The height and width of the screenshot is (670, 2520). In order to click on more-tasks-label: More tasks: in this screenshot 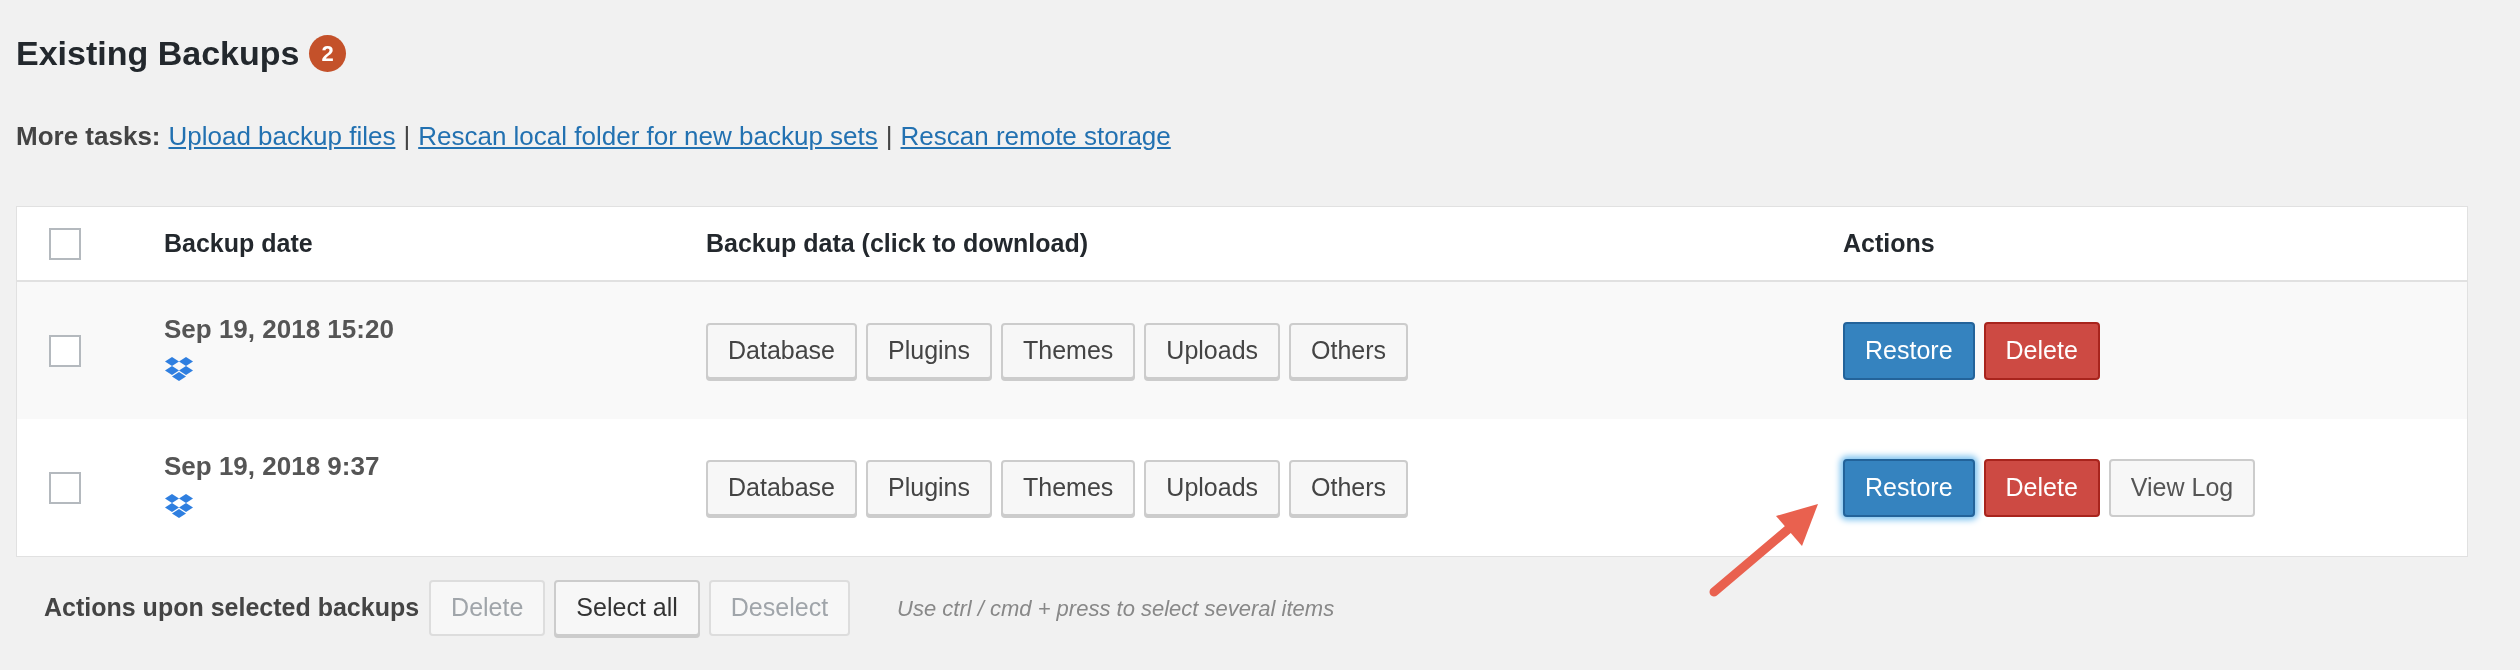, I will do `click(88, 136)`.